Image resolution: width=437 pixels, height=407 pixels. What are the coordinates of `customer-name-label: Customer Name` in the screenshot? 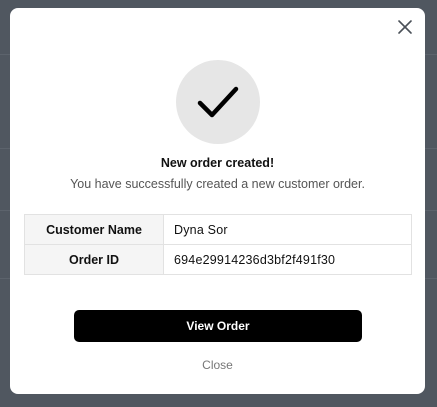 It's located at (94, 229).